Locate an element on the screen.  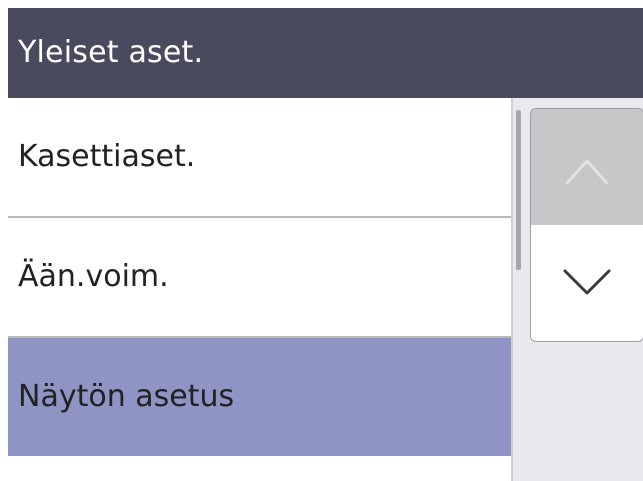
scrollbar-thumb is located at coordinates (518, 190).